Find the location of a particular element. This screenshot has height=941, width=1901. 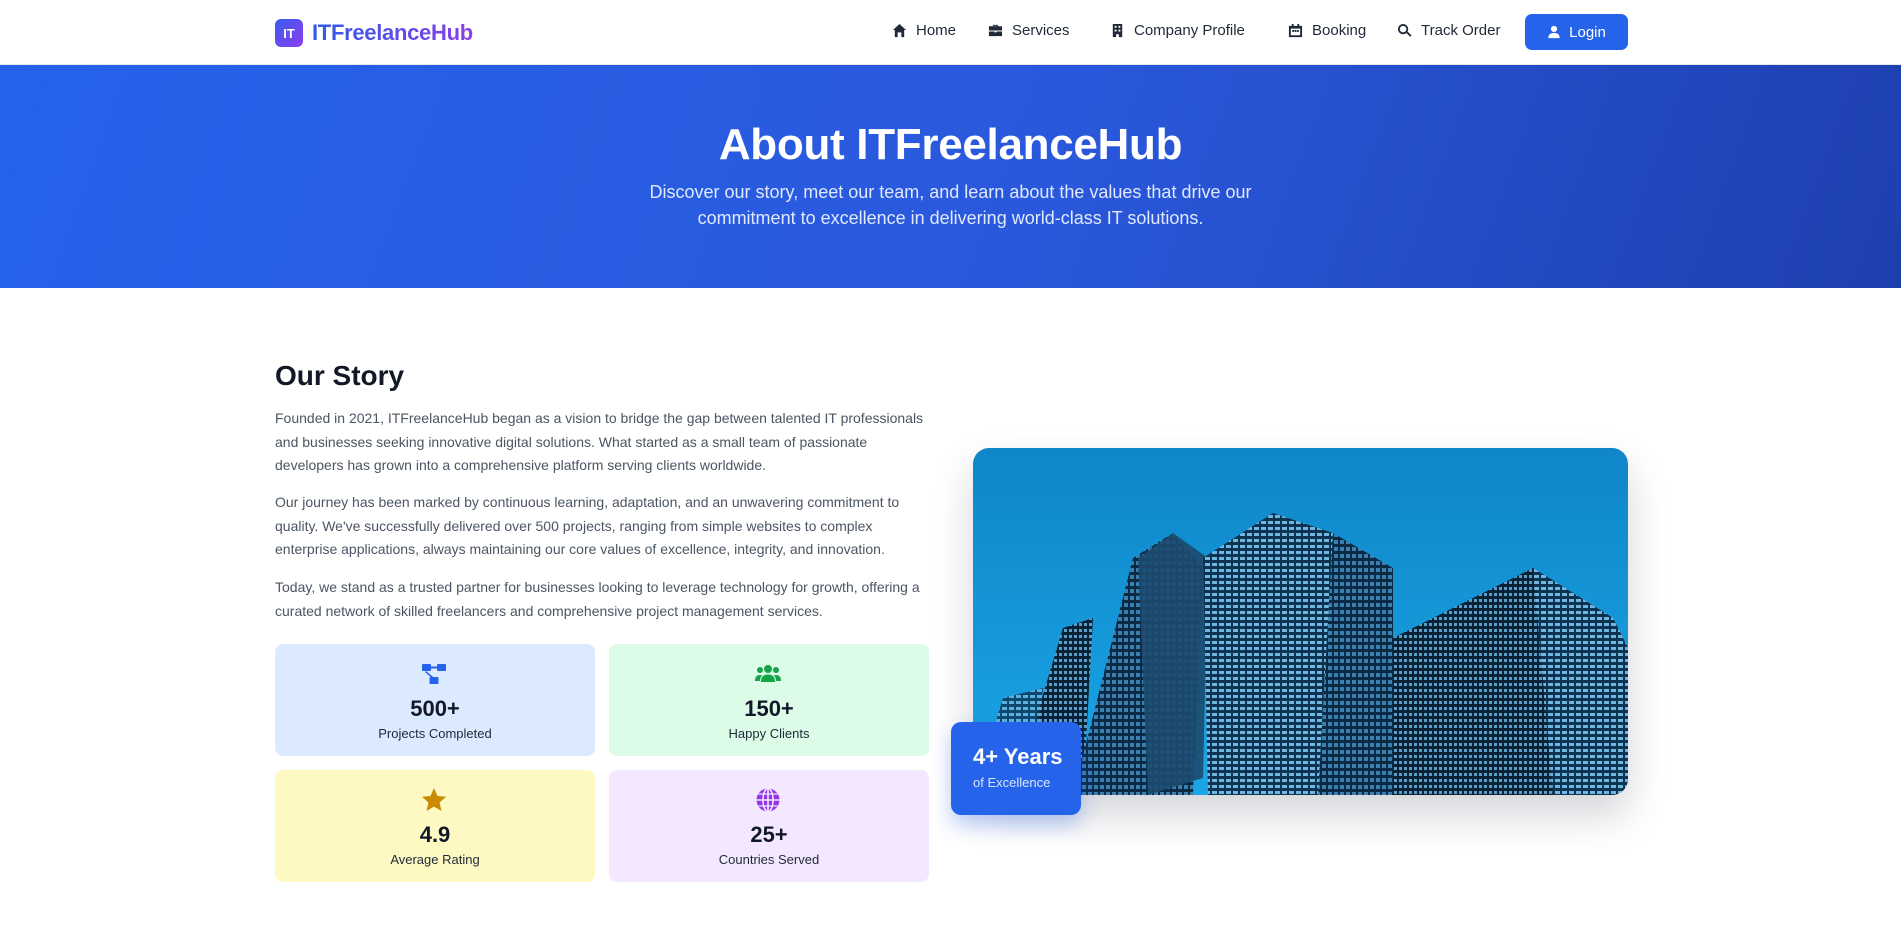

nav-item-services: Services is located at coordinates (1029, 30).